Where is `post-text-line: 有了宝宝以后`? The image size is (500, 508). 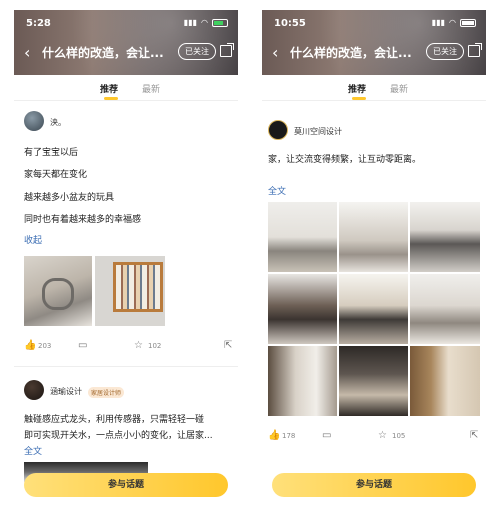
post-text-line: 有了宝宝以后 is located at coordinates (51, 153).